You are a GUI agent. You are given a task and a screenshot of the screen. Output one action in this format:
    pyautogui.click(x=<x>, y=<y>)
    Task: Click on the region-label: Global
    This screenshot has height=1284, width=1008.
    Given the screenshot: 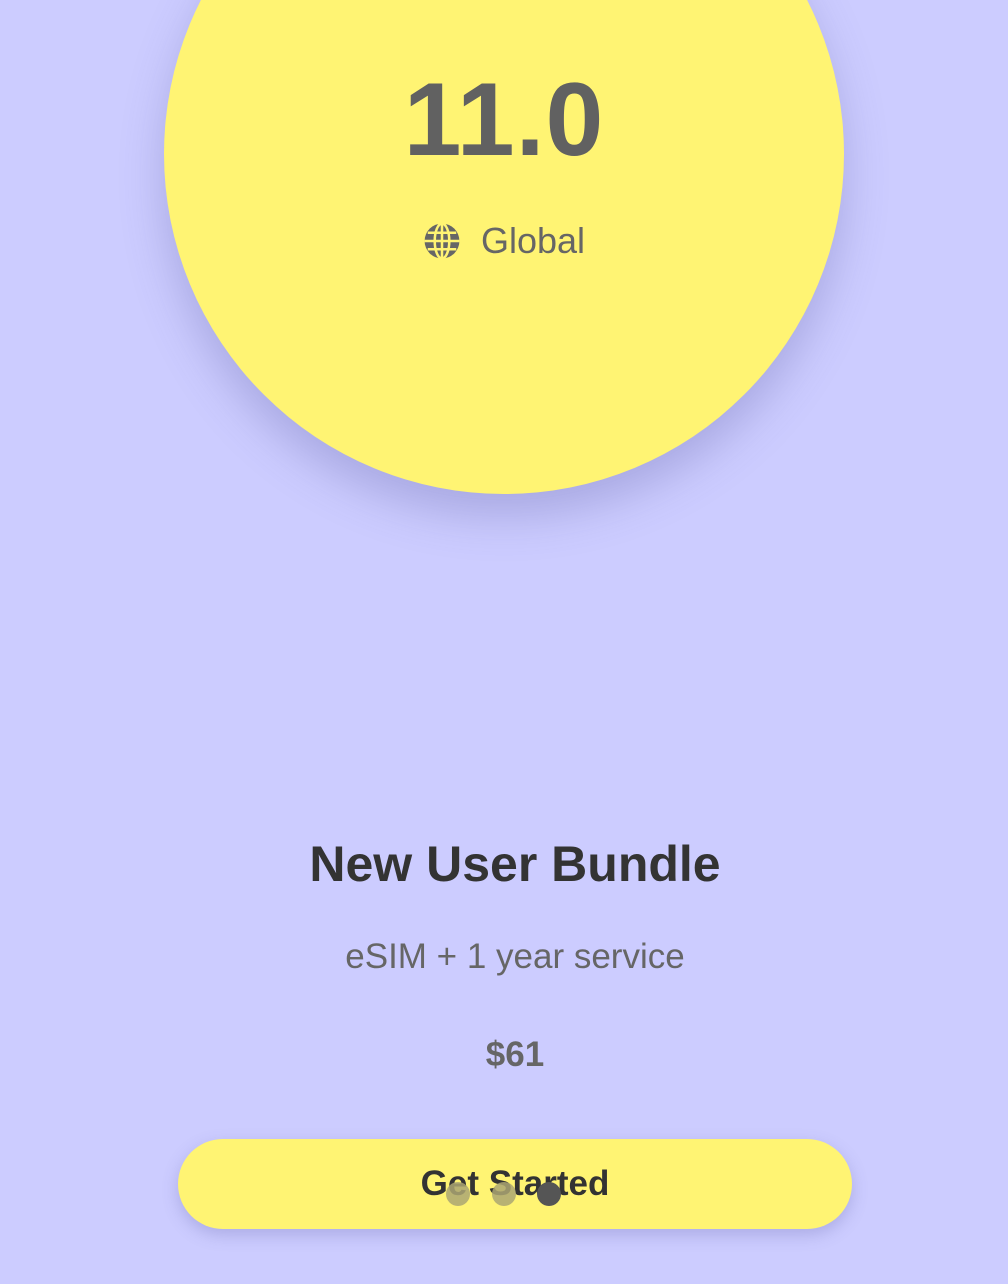 What is the action you would take?
    pyautogui.click(x=533, y=240)
    